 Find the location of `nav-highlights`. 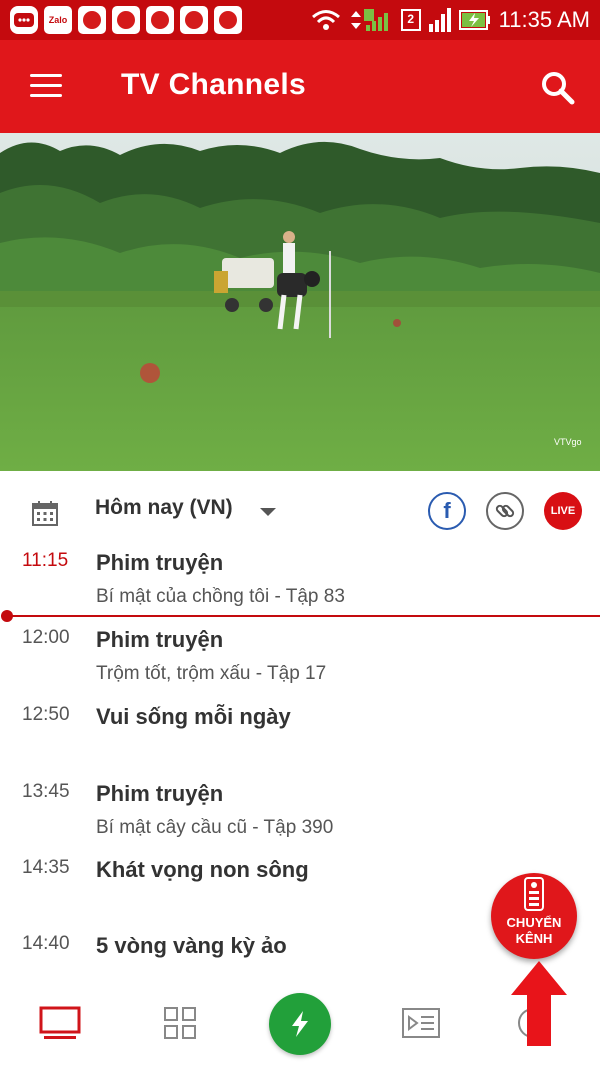

nav-highlights is located at coordinates (300, 1024).